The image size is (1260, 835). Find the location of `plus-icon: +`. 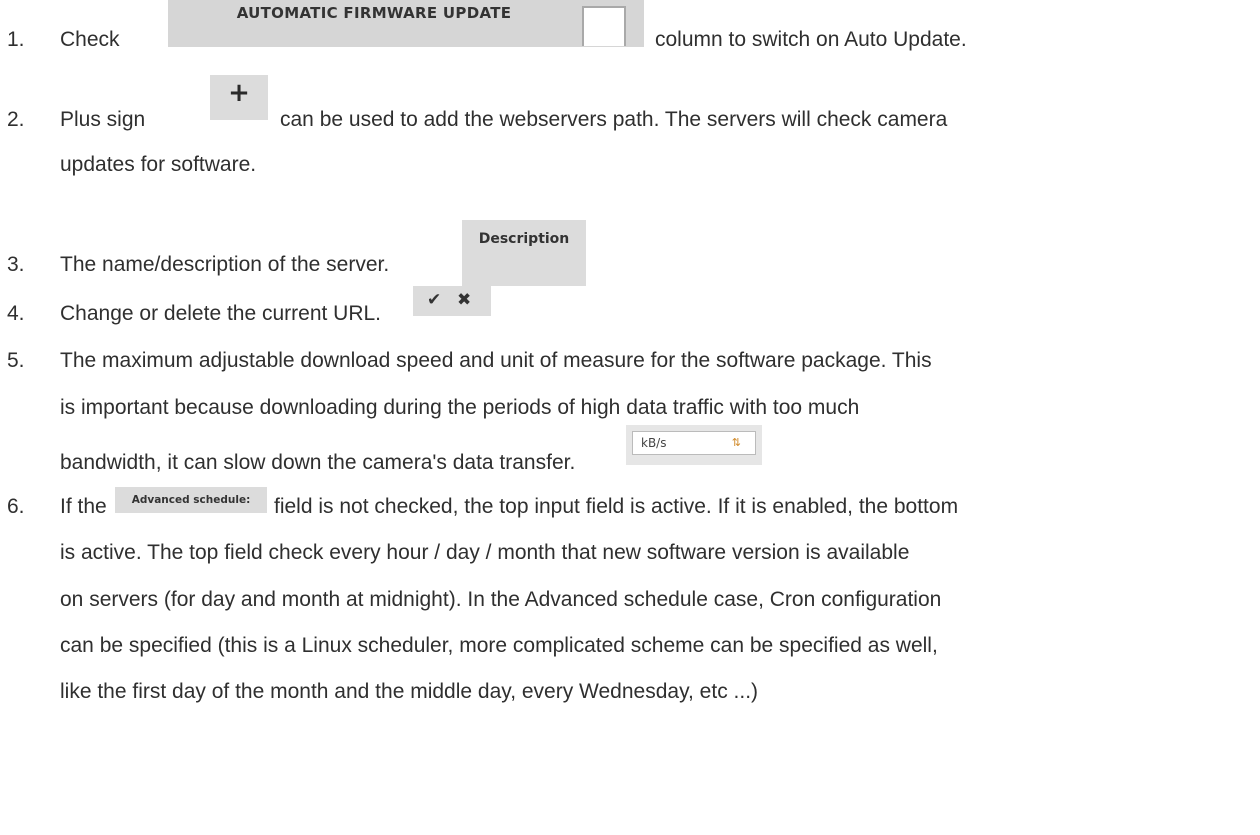

plus-icon: + is located at coordinates (239, 93).